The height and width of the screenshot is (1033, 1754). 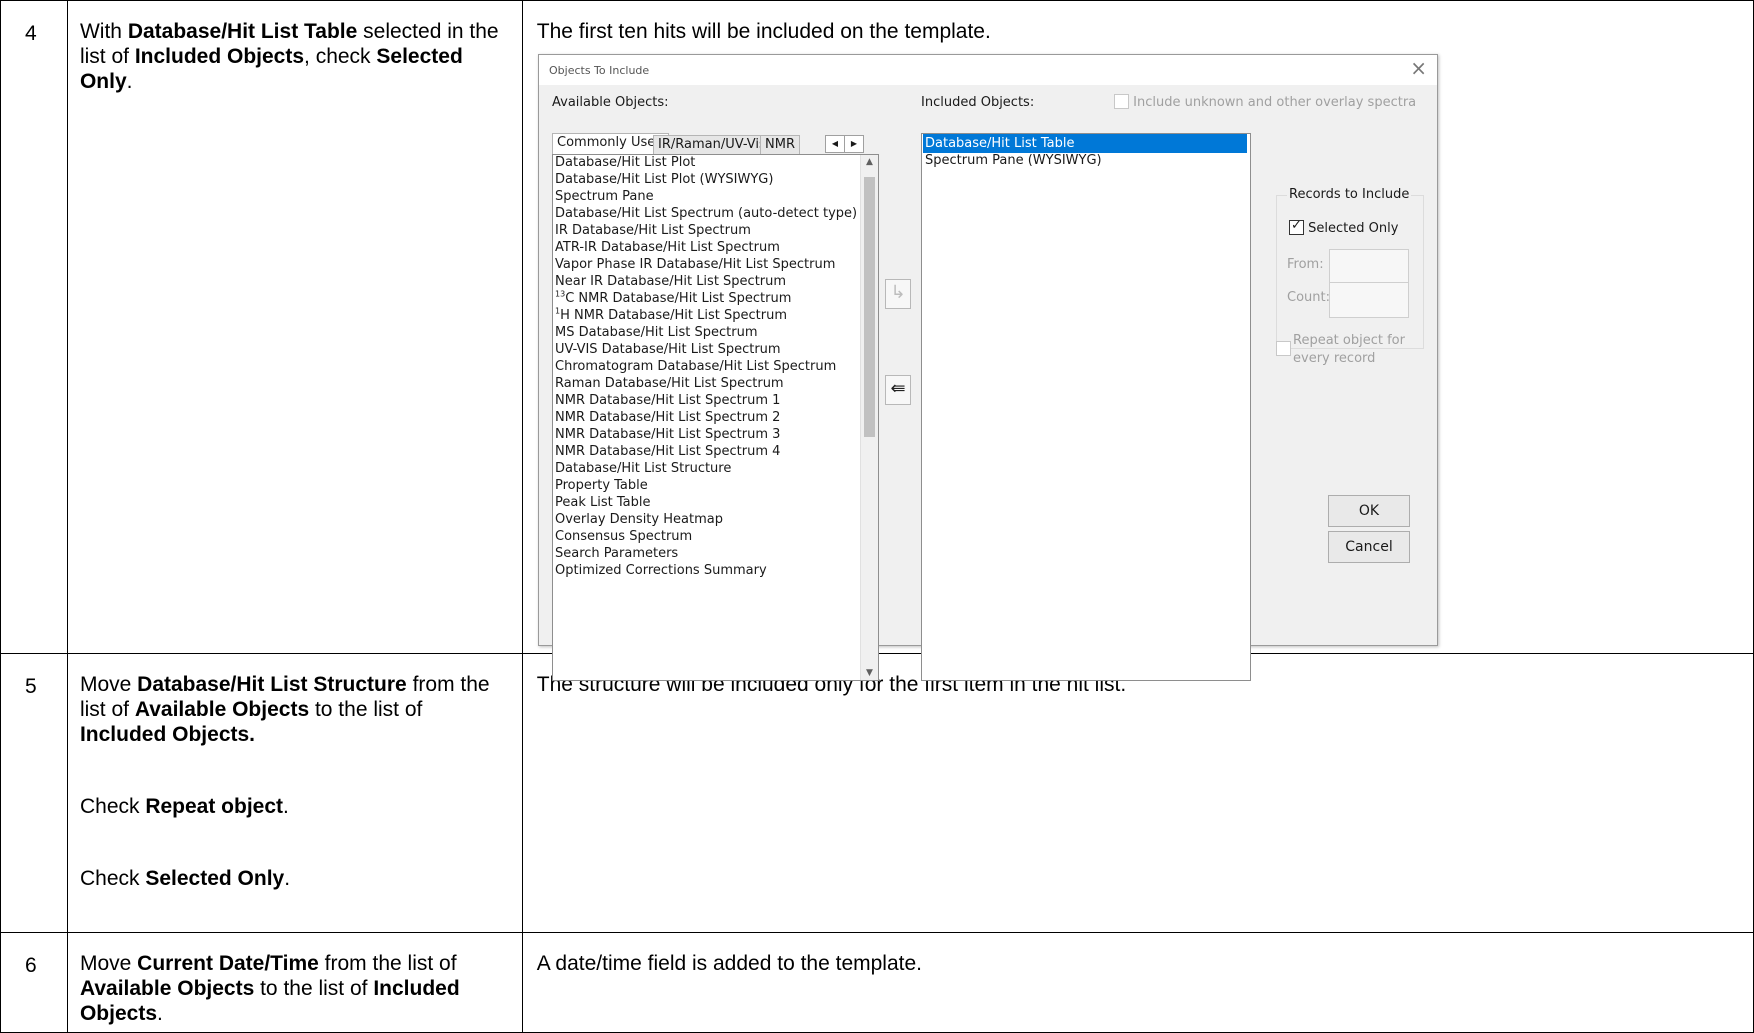 What do you see at coordinates (869, 673) in the screenshot?
I see `scroll-down-icon: ▼` at bounding box center [869, 673].